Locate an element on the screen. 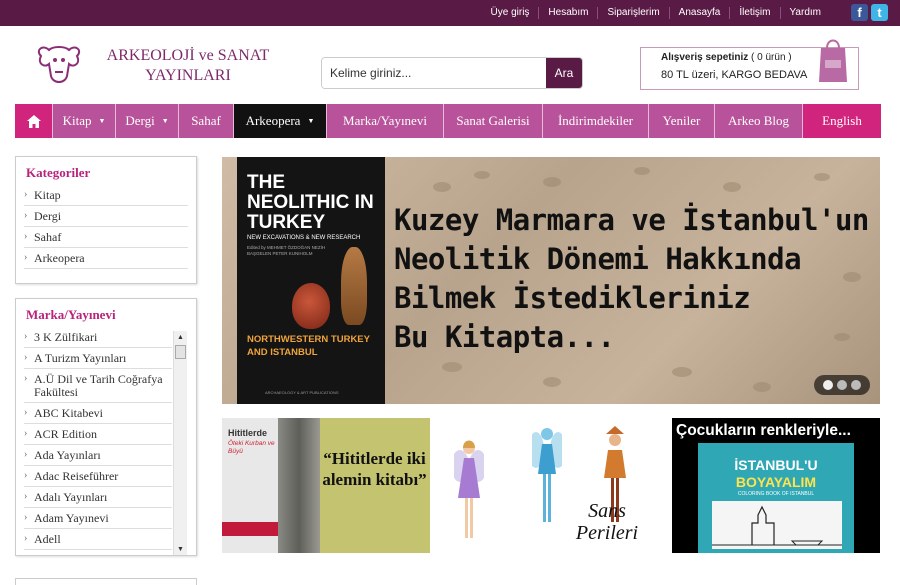 Image resolution: width=900 pixels, height=585 pixels. fairies-title: Sans Perileri is located at coordinates (607, 522).